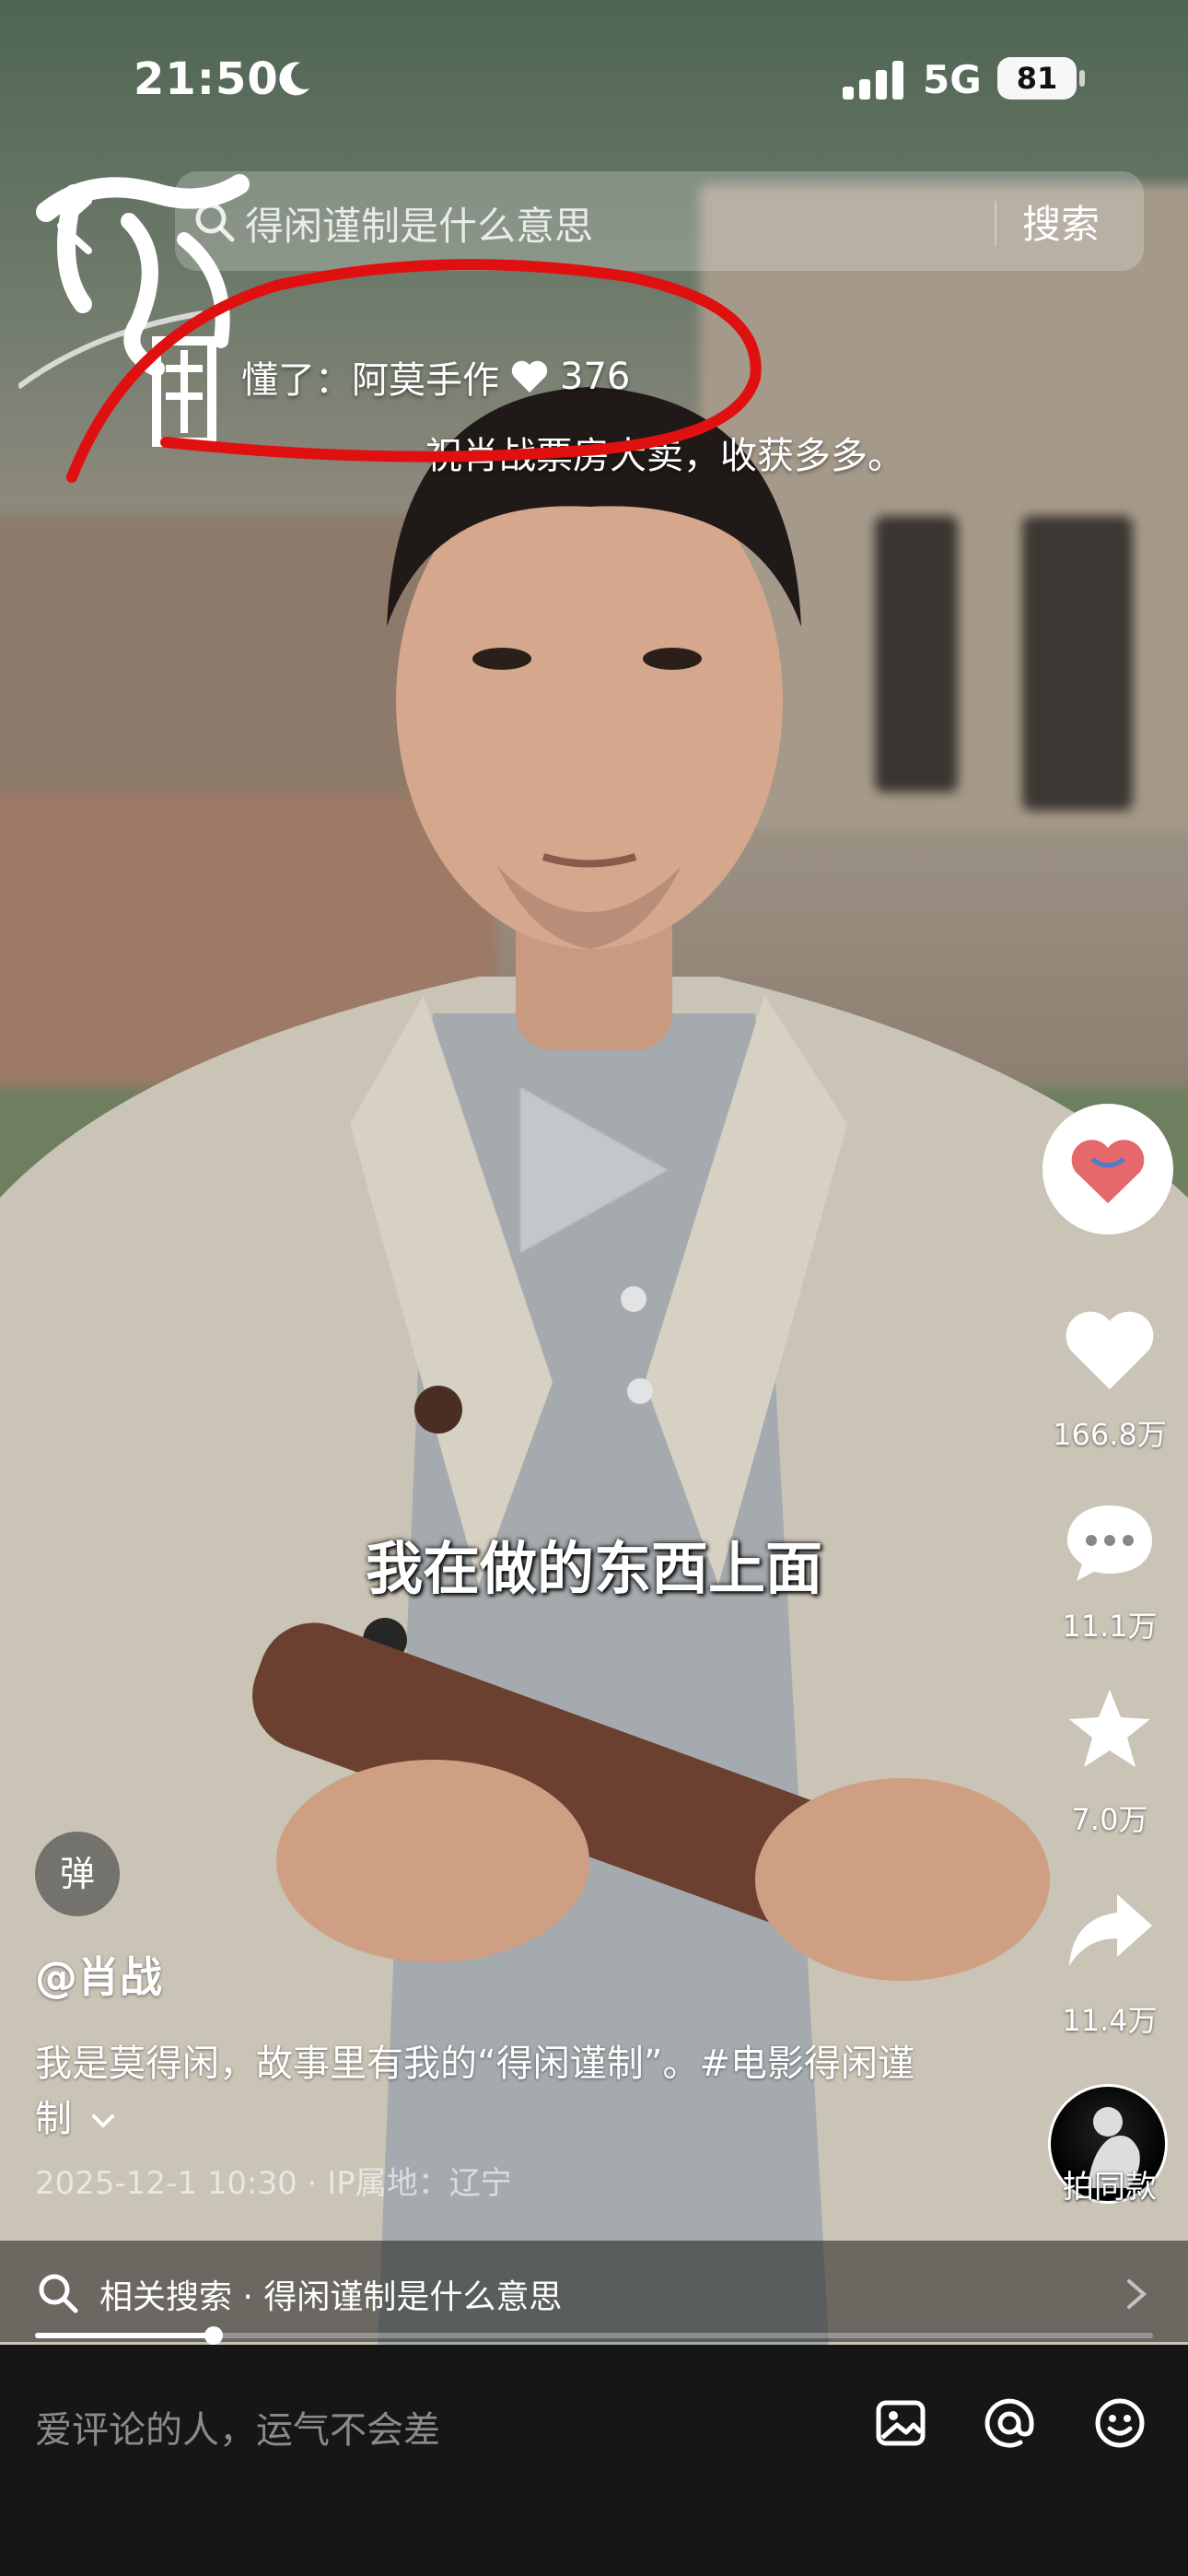 The image size is (1188, 2576). I want to click on related-search-text: 相关搜索 · 得闲谨制是什么意思, so click(330, 2294).